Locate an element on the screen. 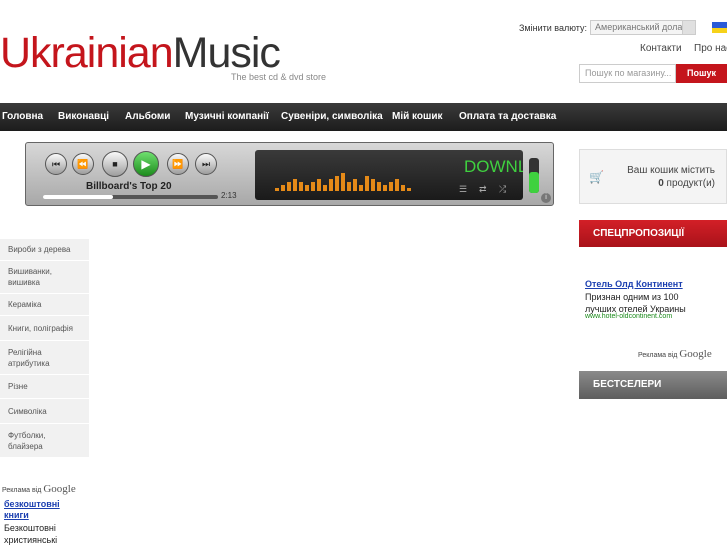 Image resolution: width=727 pixels, height=546 pixels. cart-unit: продукт(и) is located at coordinates (690, 183).